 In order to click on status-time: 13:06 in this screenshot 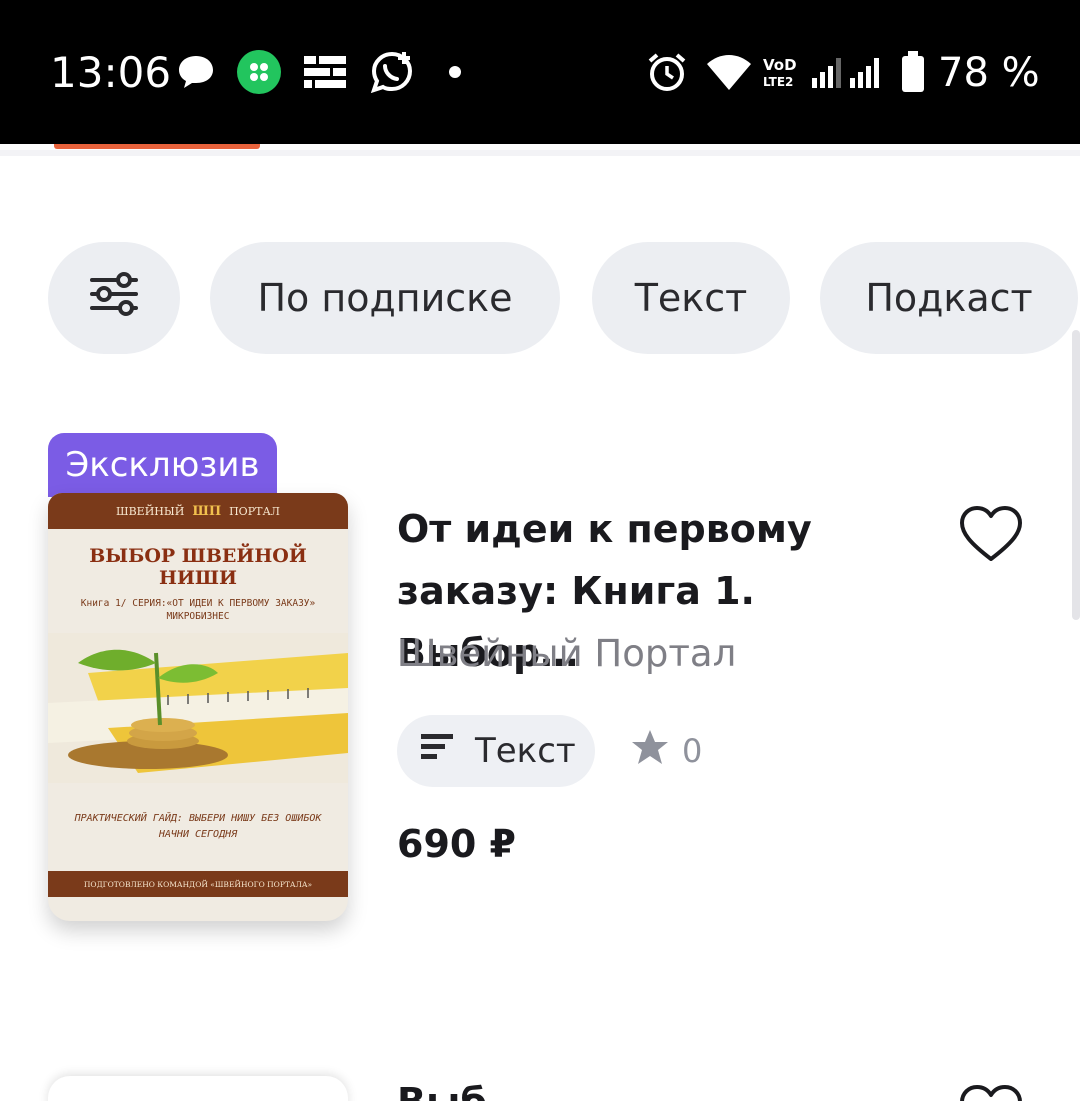, I will do `click(111, 72)`.